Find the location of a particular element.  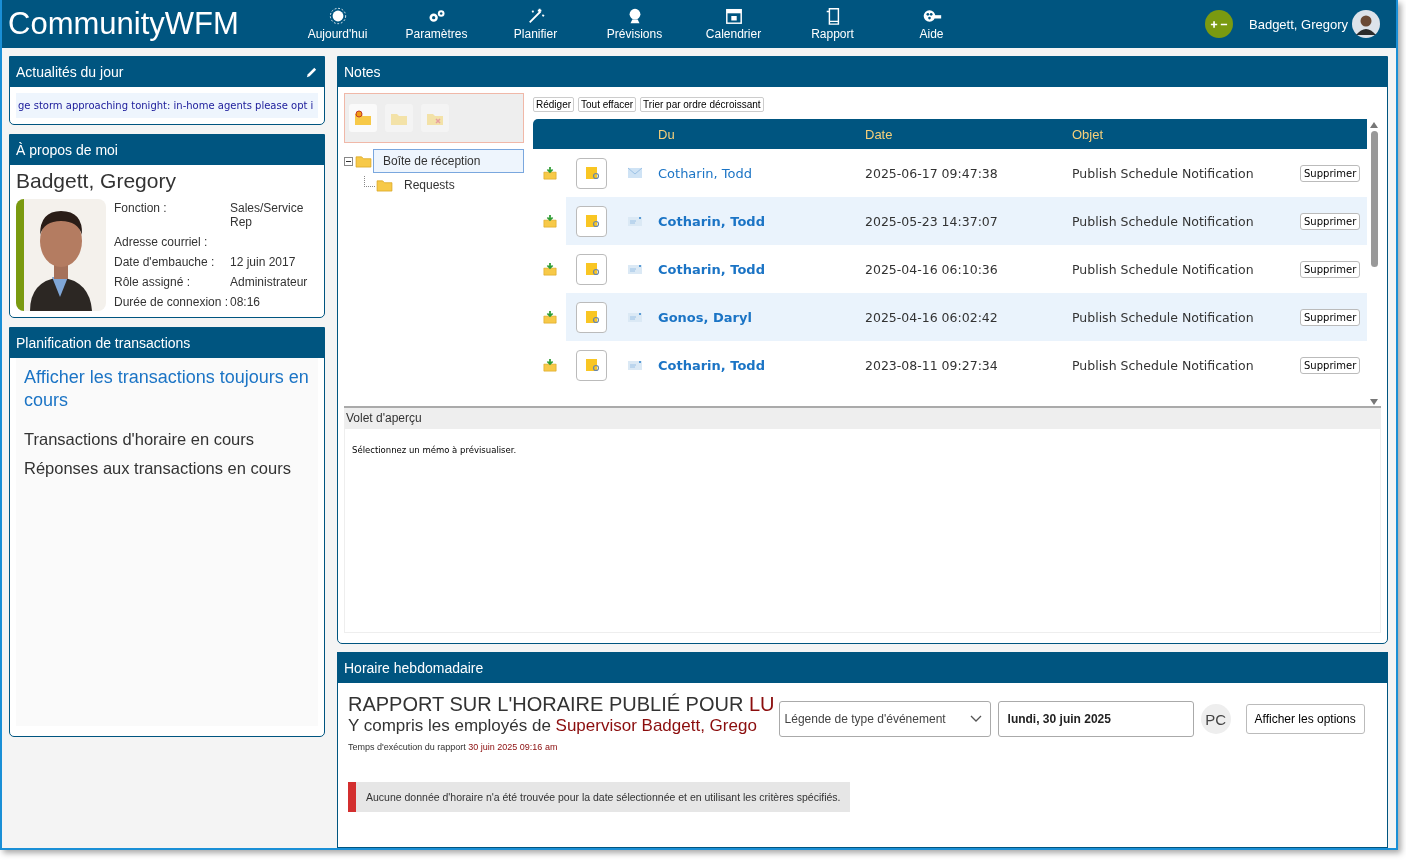

table-cell-text: 2025-04-16 06:10:36 is located at coordinates (932, 269).